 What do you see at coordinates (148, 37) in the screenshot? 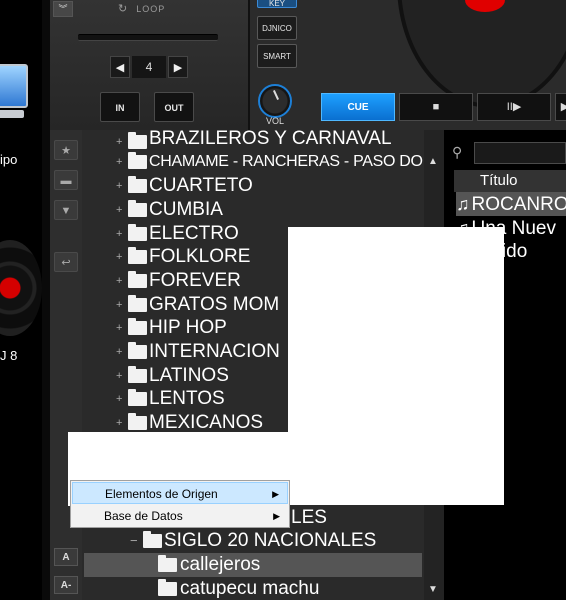
I see `pitch-slider` at bounding box center [148, 37].